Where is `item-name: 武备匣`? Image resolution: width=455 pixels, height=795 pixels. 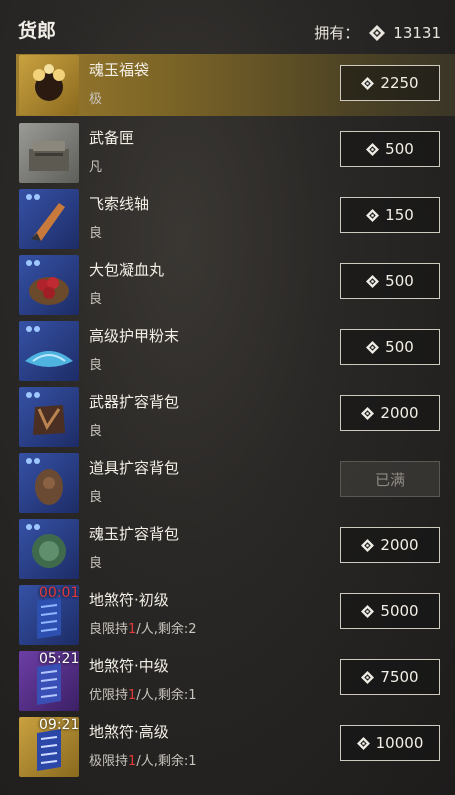 item-name: 武备匣 is located at coordinates (112, 138).